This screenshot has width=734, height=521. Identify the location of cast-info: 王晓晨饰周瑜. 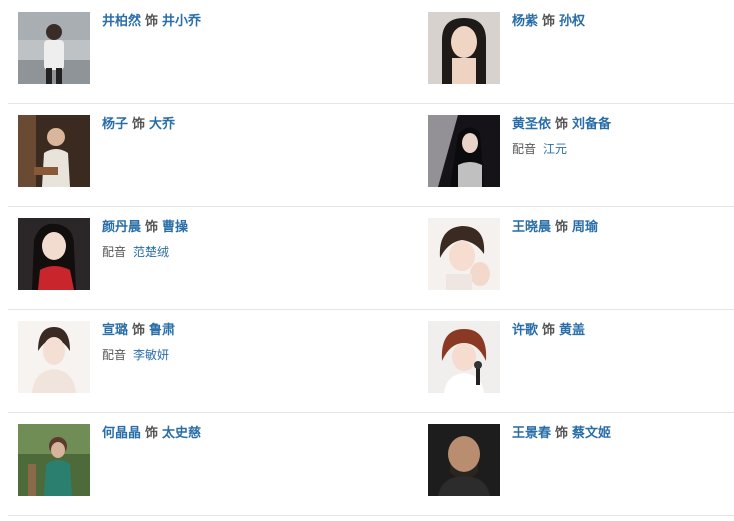
(623, 228).